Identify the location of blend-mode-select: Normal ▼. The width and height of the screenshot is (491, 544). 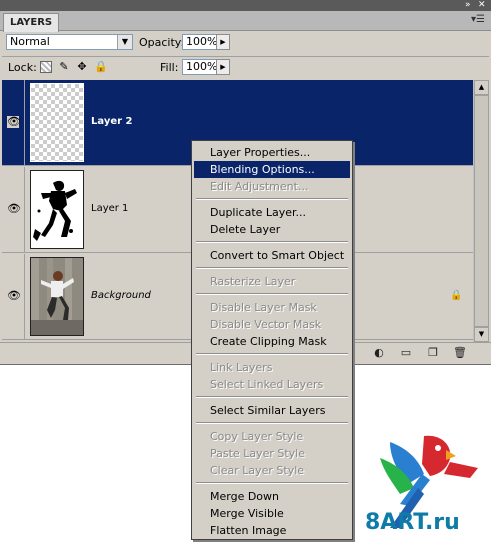
(69, 42).